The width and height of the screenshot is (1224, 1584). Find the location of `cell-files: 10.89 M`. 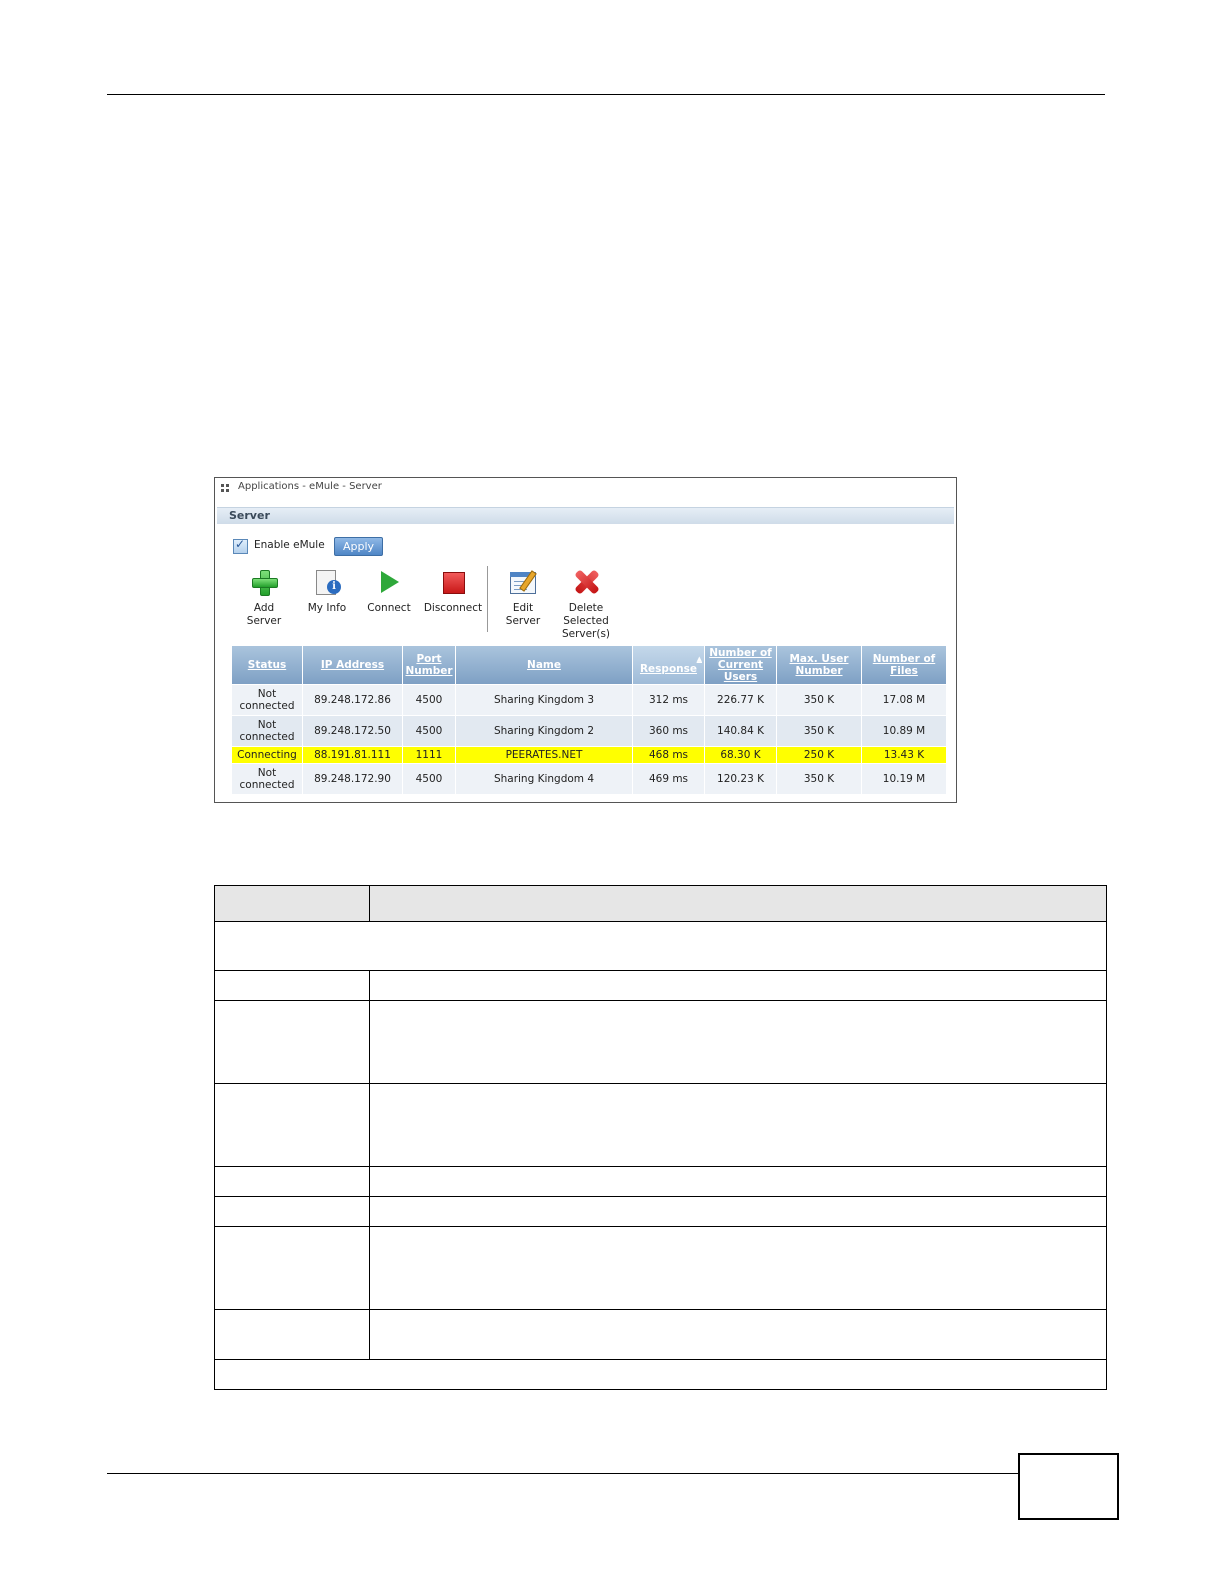

cell-files: 10.89 M is located at coordinates (904, 731).